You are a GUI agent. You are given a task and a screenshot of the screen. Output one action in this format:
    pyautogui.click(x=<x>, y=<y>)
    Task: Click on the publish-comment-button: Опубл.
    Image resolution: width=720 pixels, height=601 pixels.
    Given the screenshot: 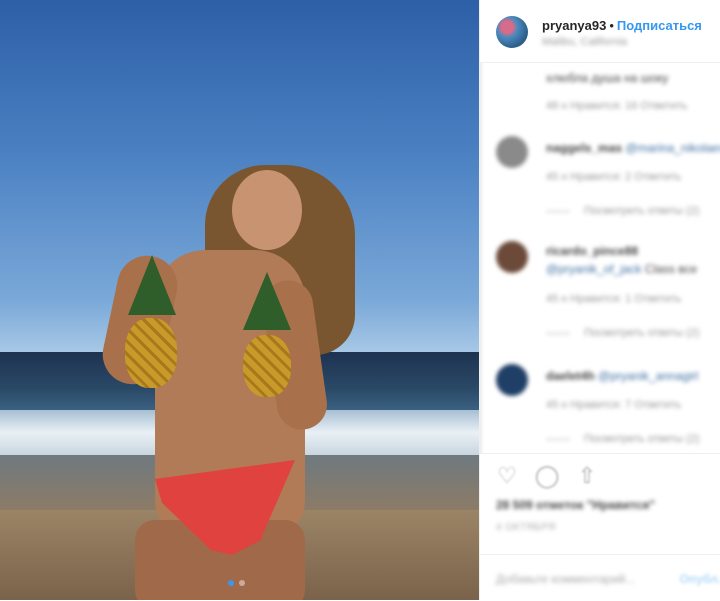 What is the action you would take?
    pyautogui.click(x=700, y=579)
    